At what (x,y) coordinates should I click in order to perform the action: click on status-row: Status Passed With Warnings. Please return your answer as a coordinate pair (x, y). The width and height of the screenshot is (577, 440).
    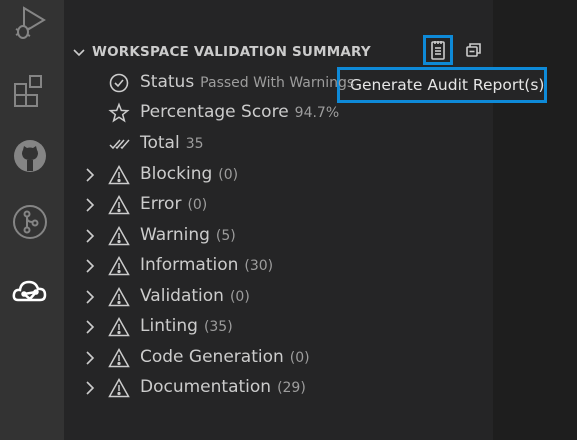
    Looking at the image, I should click on (278, 83).